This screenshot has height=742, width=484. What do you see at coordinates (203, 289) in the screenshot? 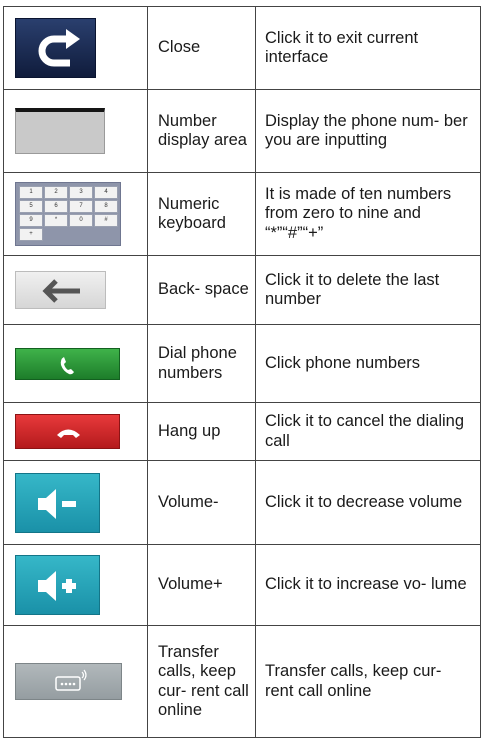
I see `function-name: Back- space` at bounding box center [203, 289].